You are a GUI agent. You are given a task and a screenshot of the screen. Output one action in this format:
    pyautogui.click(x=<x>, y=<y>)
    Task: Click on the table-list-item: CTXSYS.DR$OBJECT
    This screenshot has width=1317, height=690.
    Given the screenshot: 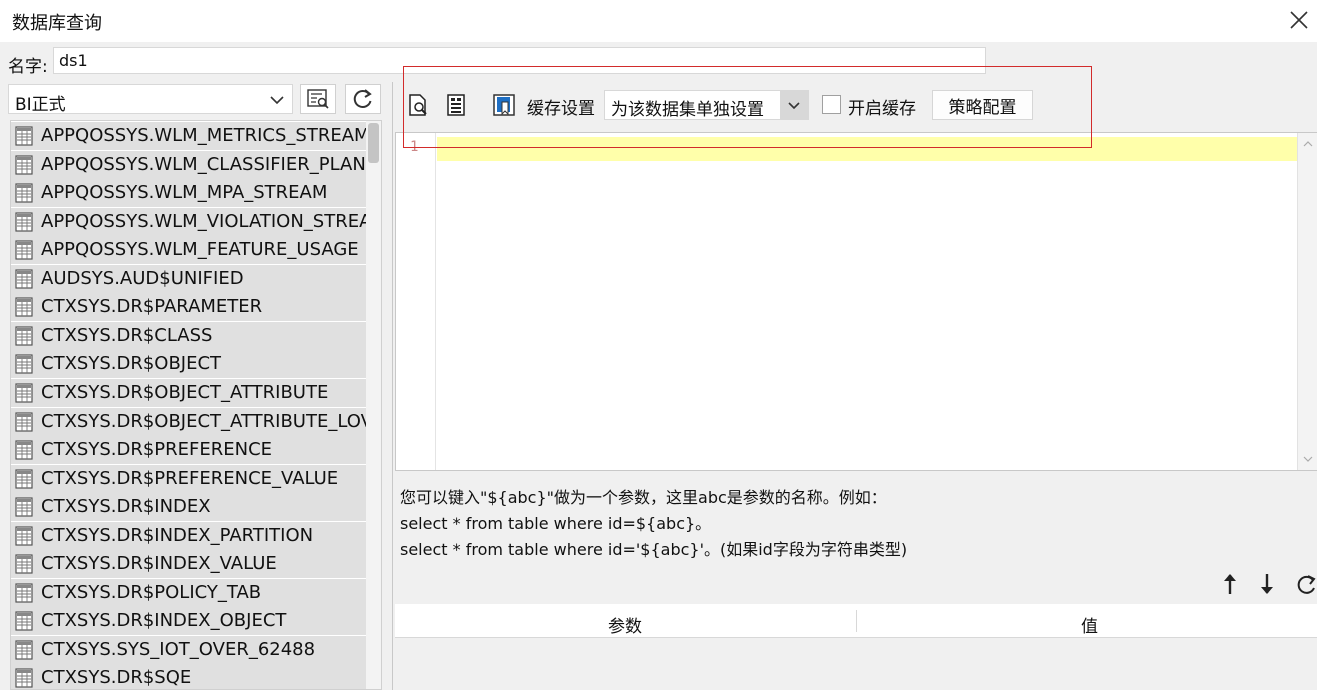 What is the action you would take?
    pyautogui.click(x=189, y=364)
    